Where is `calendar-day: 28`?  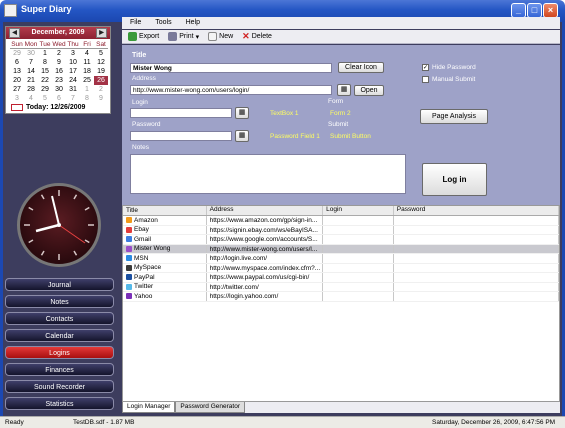 calendar-day: 28 is located at coordinates (31, 89).